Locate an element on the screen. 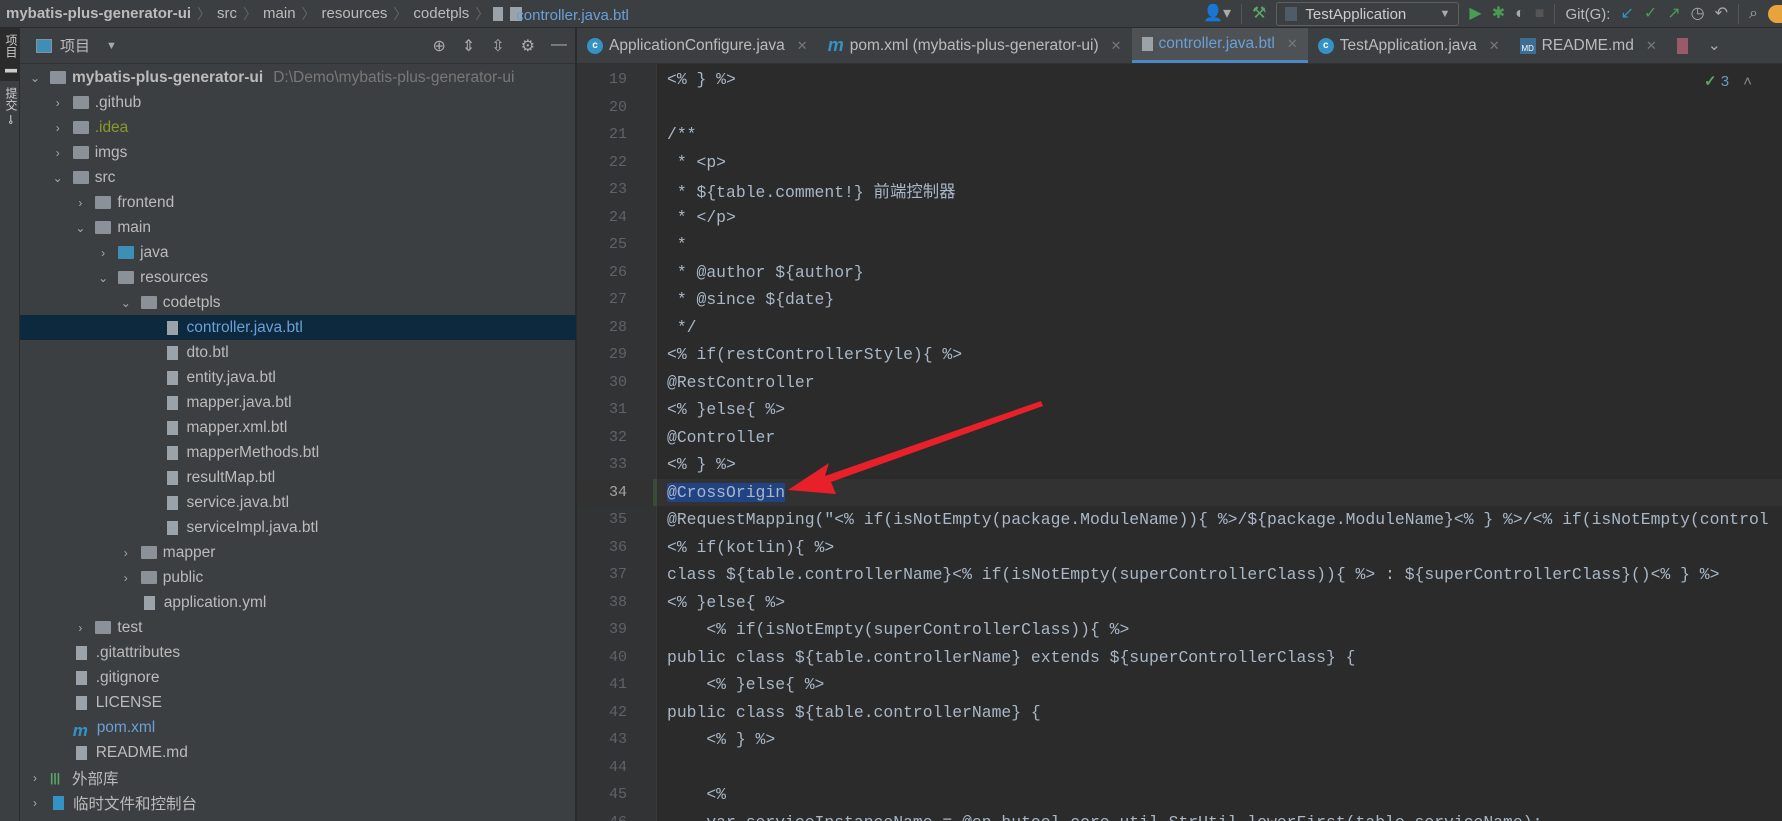 The width and height of the screenshot is (1782, 821). tree-item: m pom.xml is located at coordinates (298, 728).